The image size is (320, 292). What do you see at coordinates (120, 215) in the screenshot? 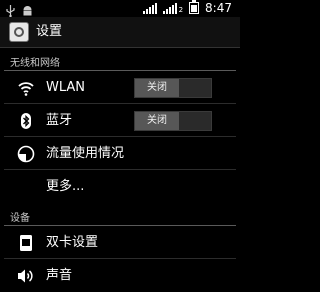
I see `section-header-device: 设备` at bounding box center [120, 215].